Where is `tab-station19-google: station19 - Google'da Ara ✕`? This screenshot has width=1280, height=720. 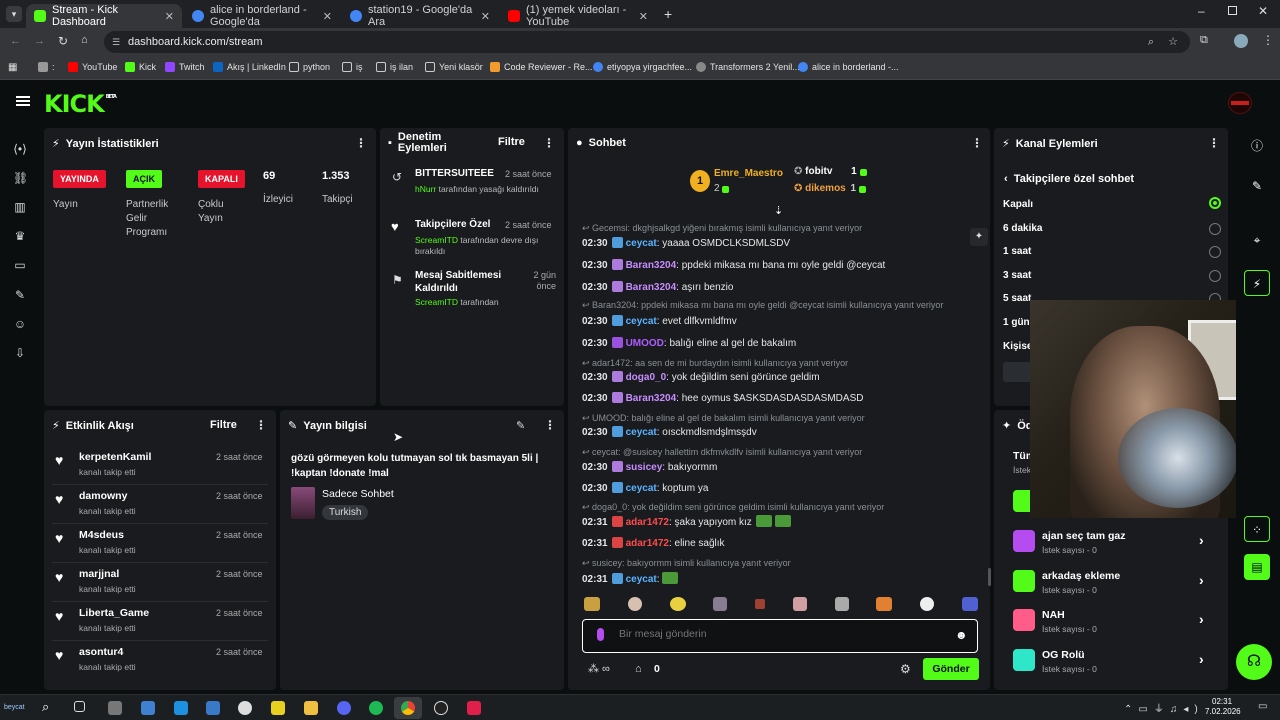 tab-station19-google: station19 - Google'da Ara ✕ is located at coordinates (420, 16).